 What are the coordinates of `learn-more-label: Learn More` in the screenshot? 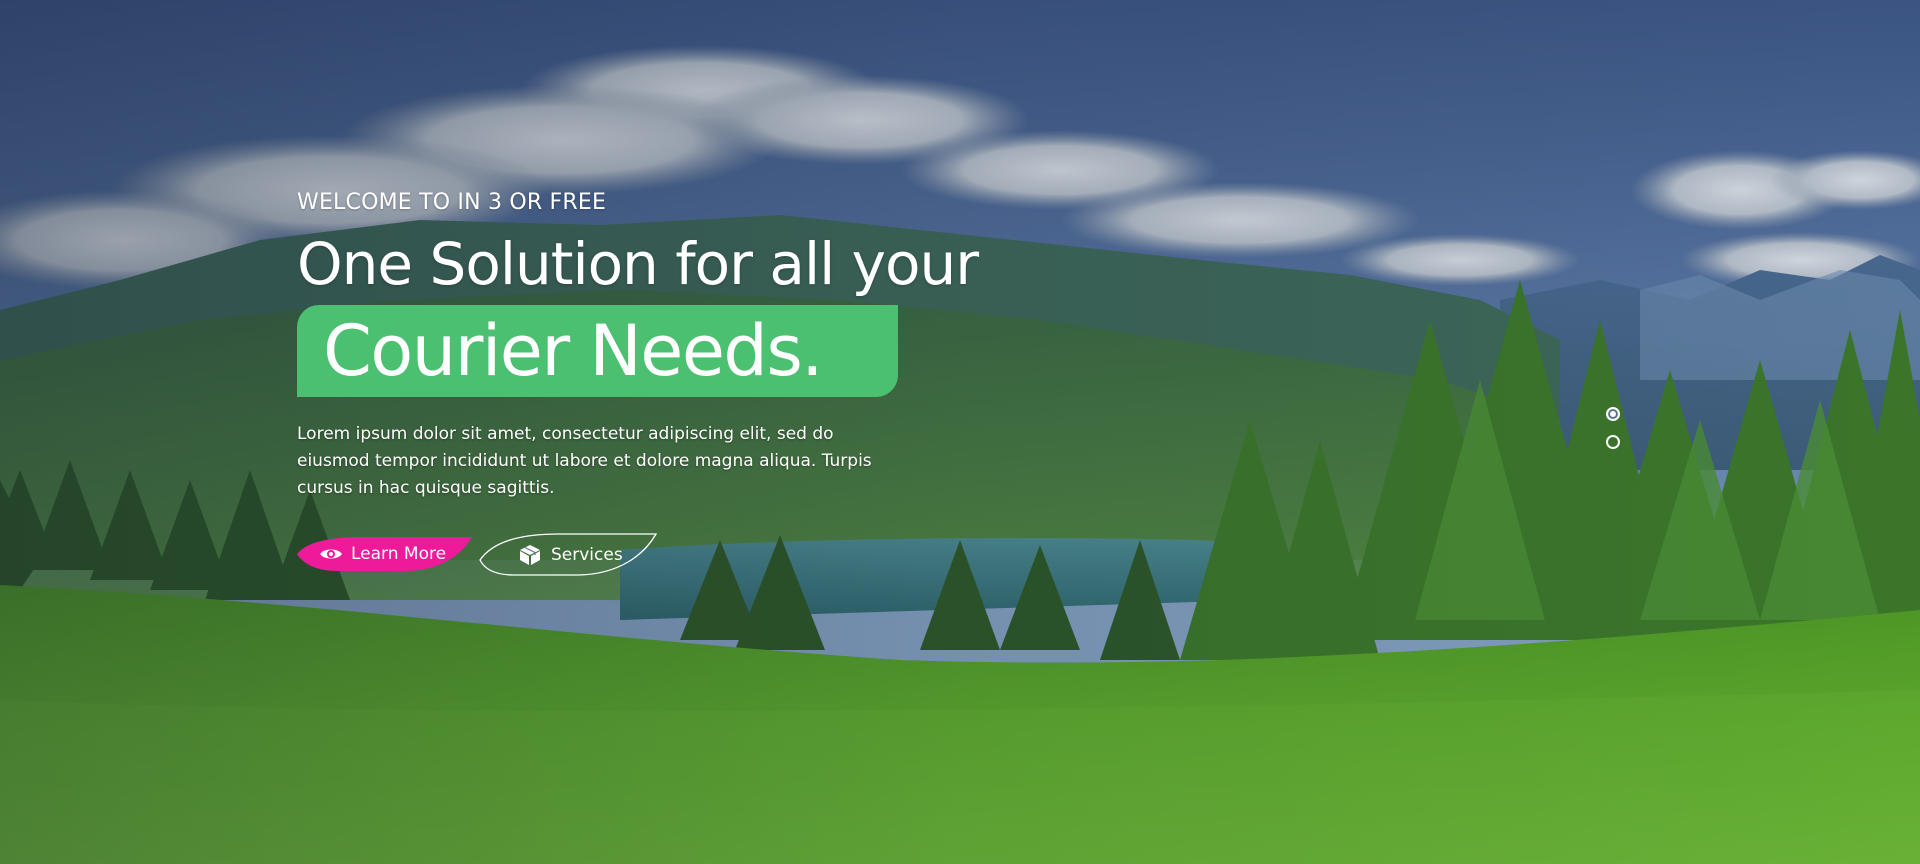 It's located at (399, 554).